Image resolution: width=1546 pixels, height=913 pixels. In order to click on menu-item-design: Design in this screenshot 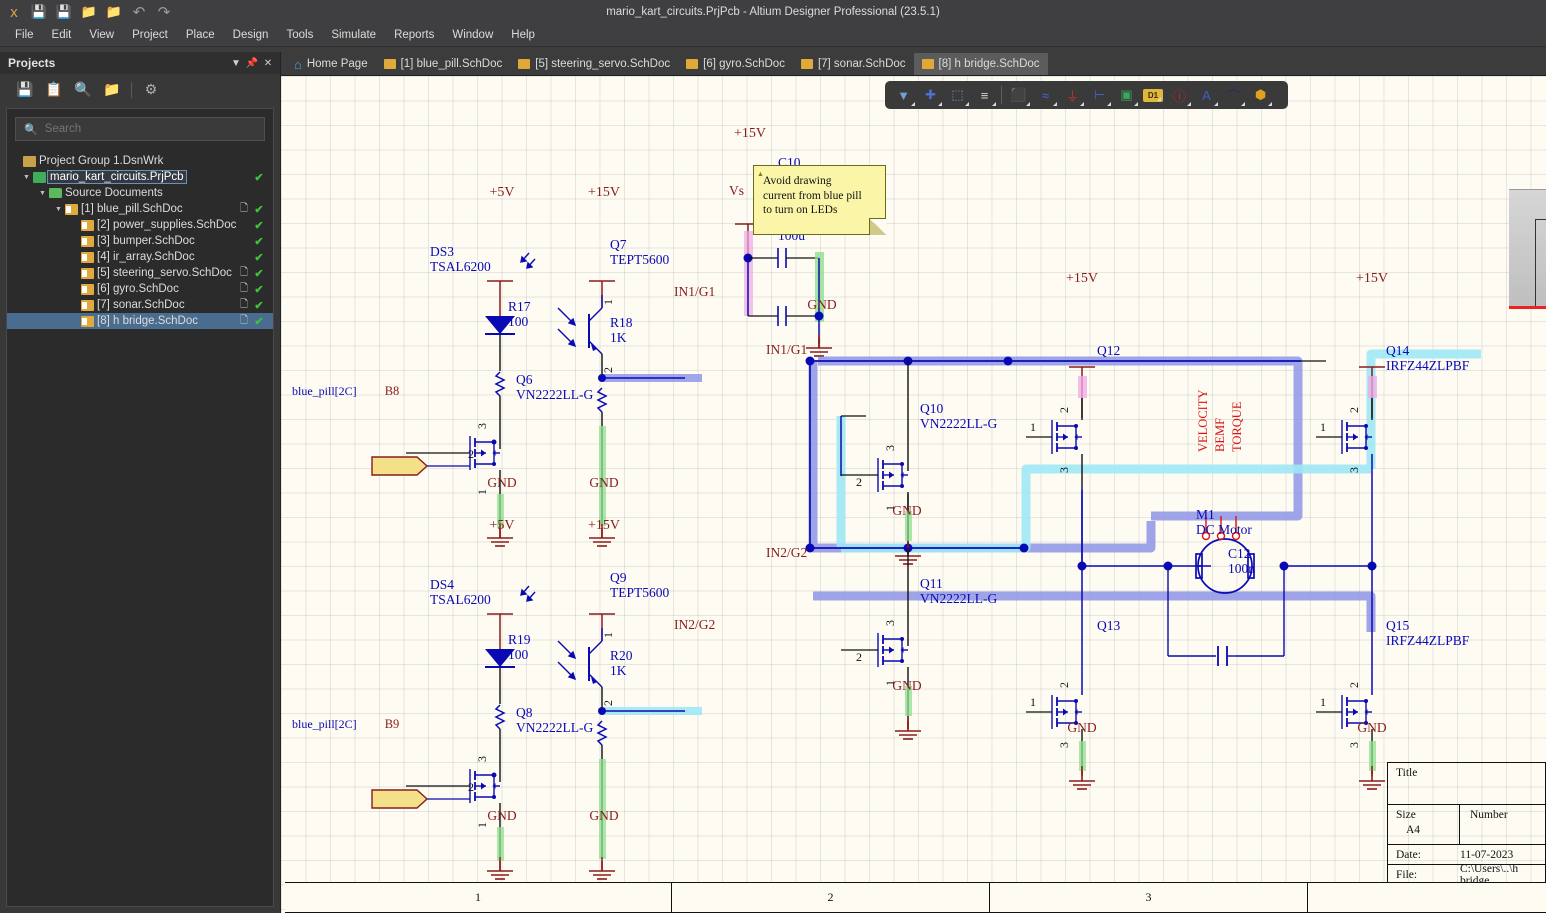, I will do `click(251, 35)`.